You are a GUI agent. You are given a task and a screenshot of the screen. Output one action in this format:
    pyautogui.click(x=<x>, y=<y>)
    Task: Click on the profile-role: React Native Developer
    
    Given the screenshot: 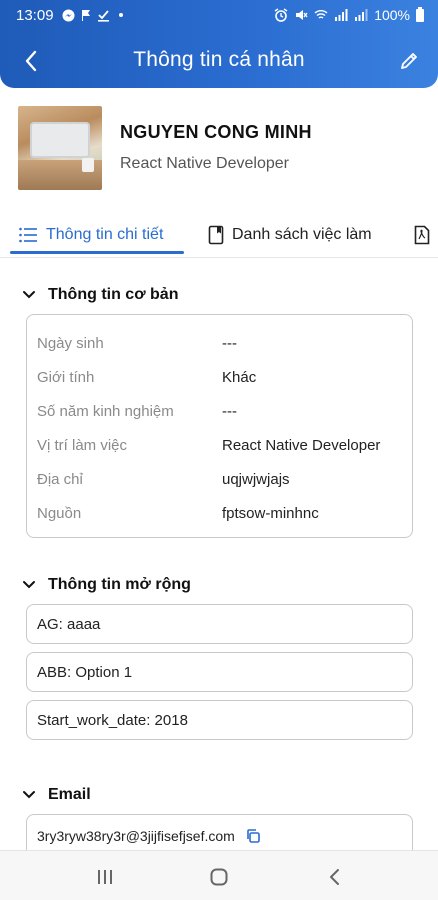 What is the action you would take?
    pyautogui.click(x=204, y=163)
    